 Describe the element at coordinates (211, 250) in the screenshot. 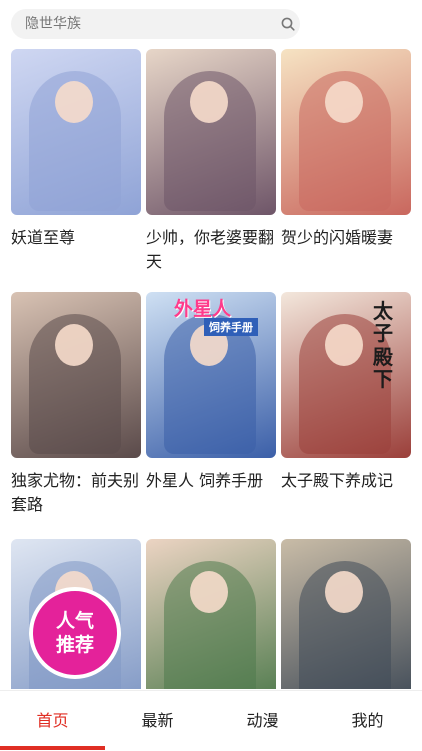

I see `comic-title: 少帅，你老婆要翻天` at that location.